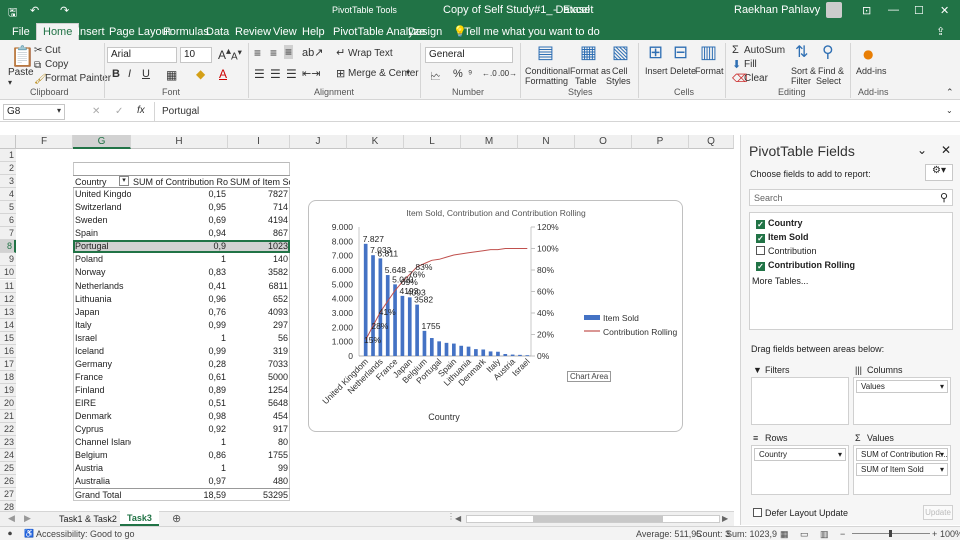 The width and height of the screenshot is (960, 540). What do you see at coordinates (8, 208) in the screenshot?
I see `row-header: 5` at bounding box center [8, 208].